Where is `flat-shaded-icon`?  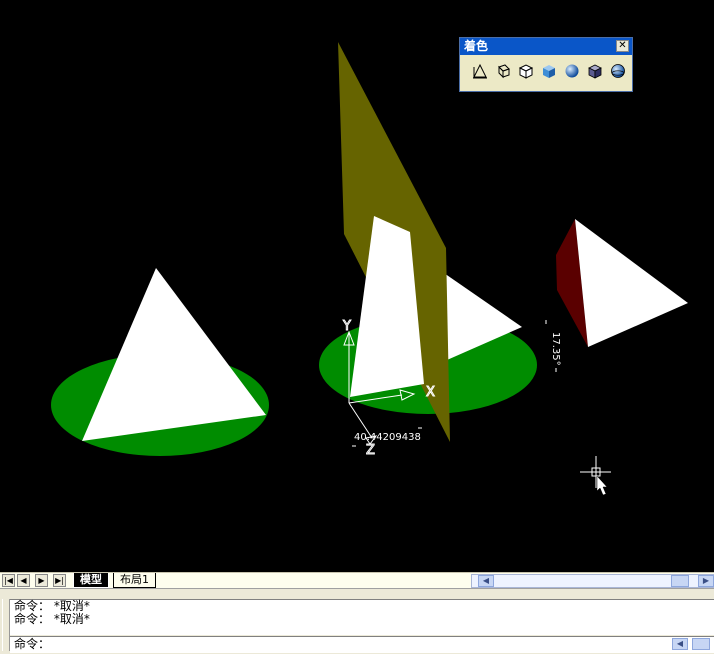
flat-shaded-icon is located at coordinates (548, 71).